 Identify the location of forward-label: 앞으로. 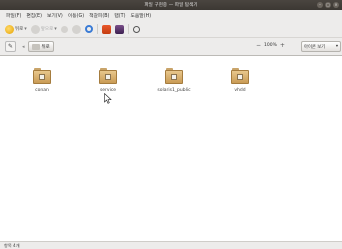
(47, 29).